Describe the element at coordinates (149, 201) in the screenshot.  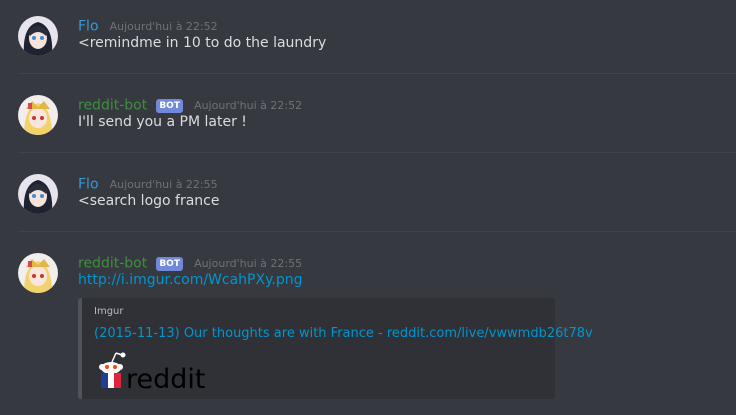
I see `message-content: <search logo france` at that location.